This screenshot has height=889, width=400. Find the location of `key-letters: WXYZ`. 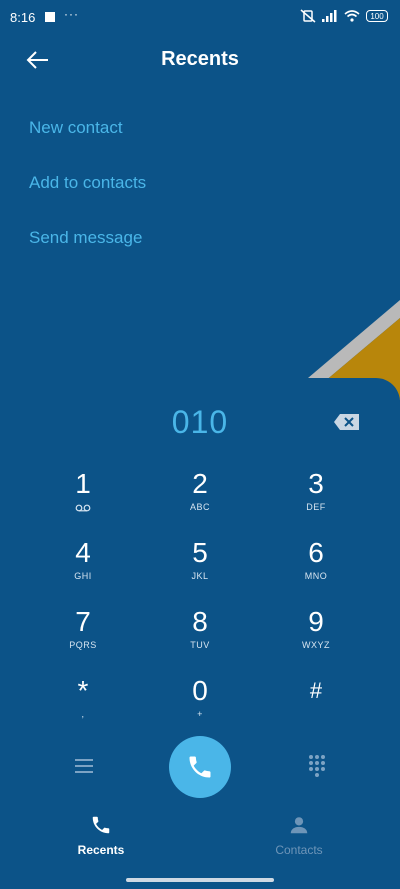

key-letters: WXYZ is located at coordinates (316, 645).